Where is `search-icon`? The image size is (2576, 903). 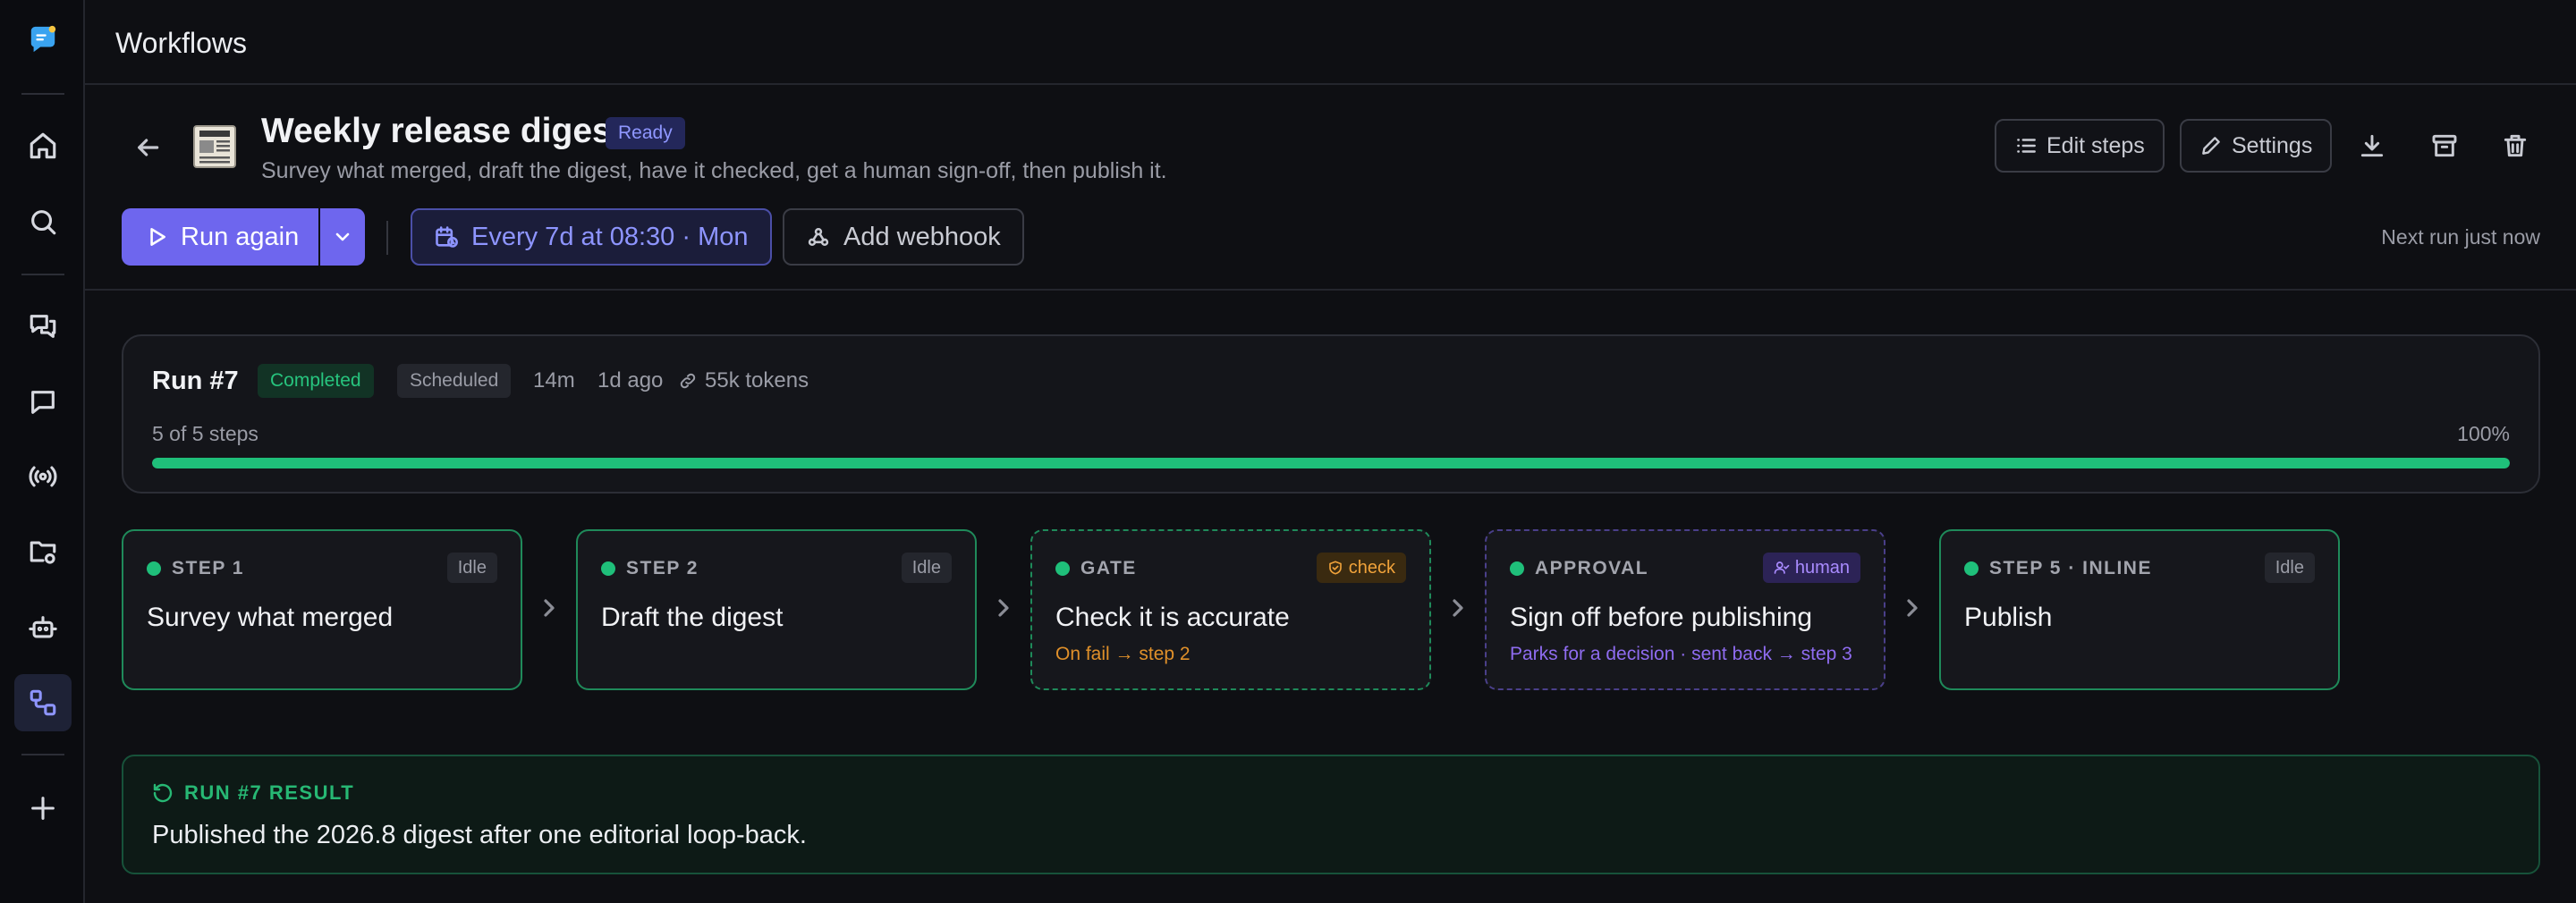
search-icon is located at coordinates (43, 221).